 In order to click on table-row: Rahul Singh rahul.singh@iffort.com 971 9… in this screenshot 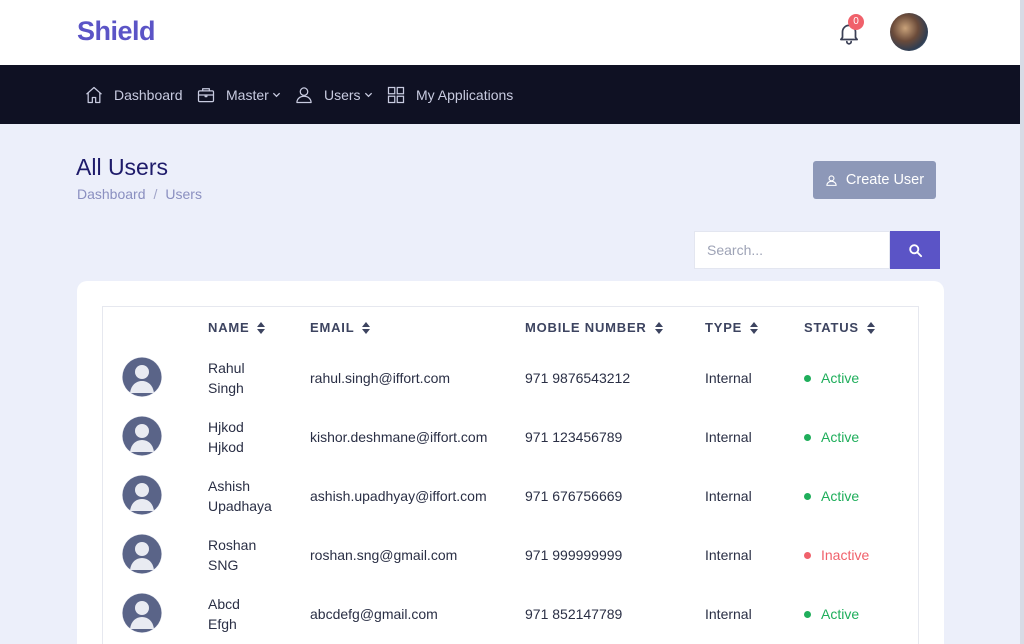, I will do `click(510, 377)`.